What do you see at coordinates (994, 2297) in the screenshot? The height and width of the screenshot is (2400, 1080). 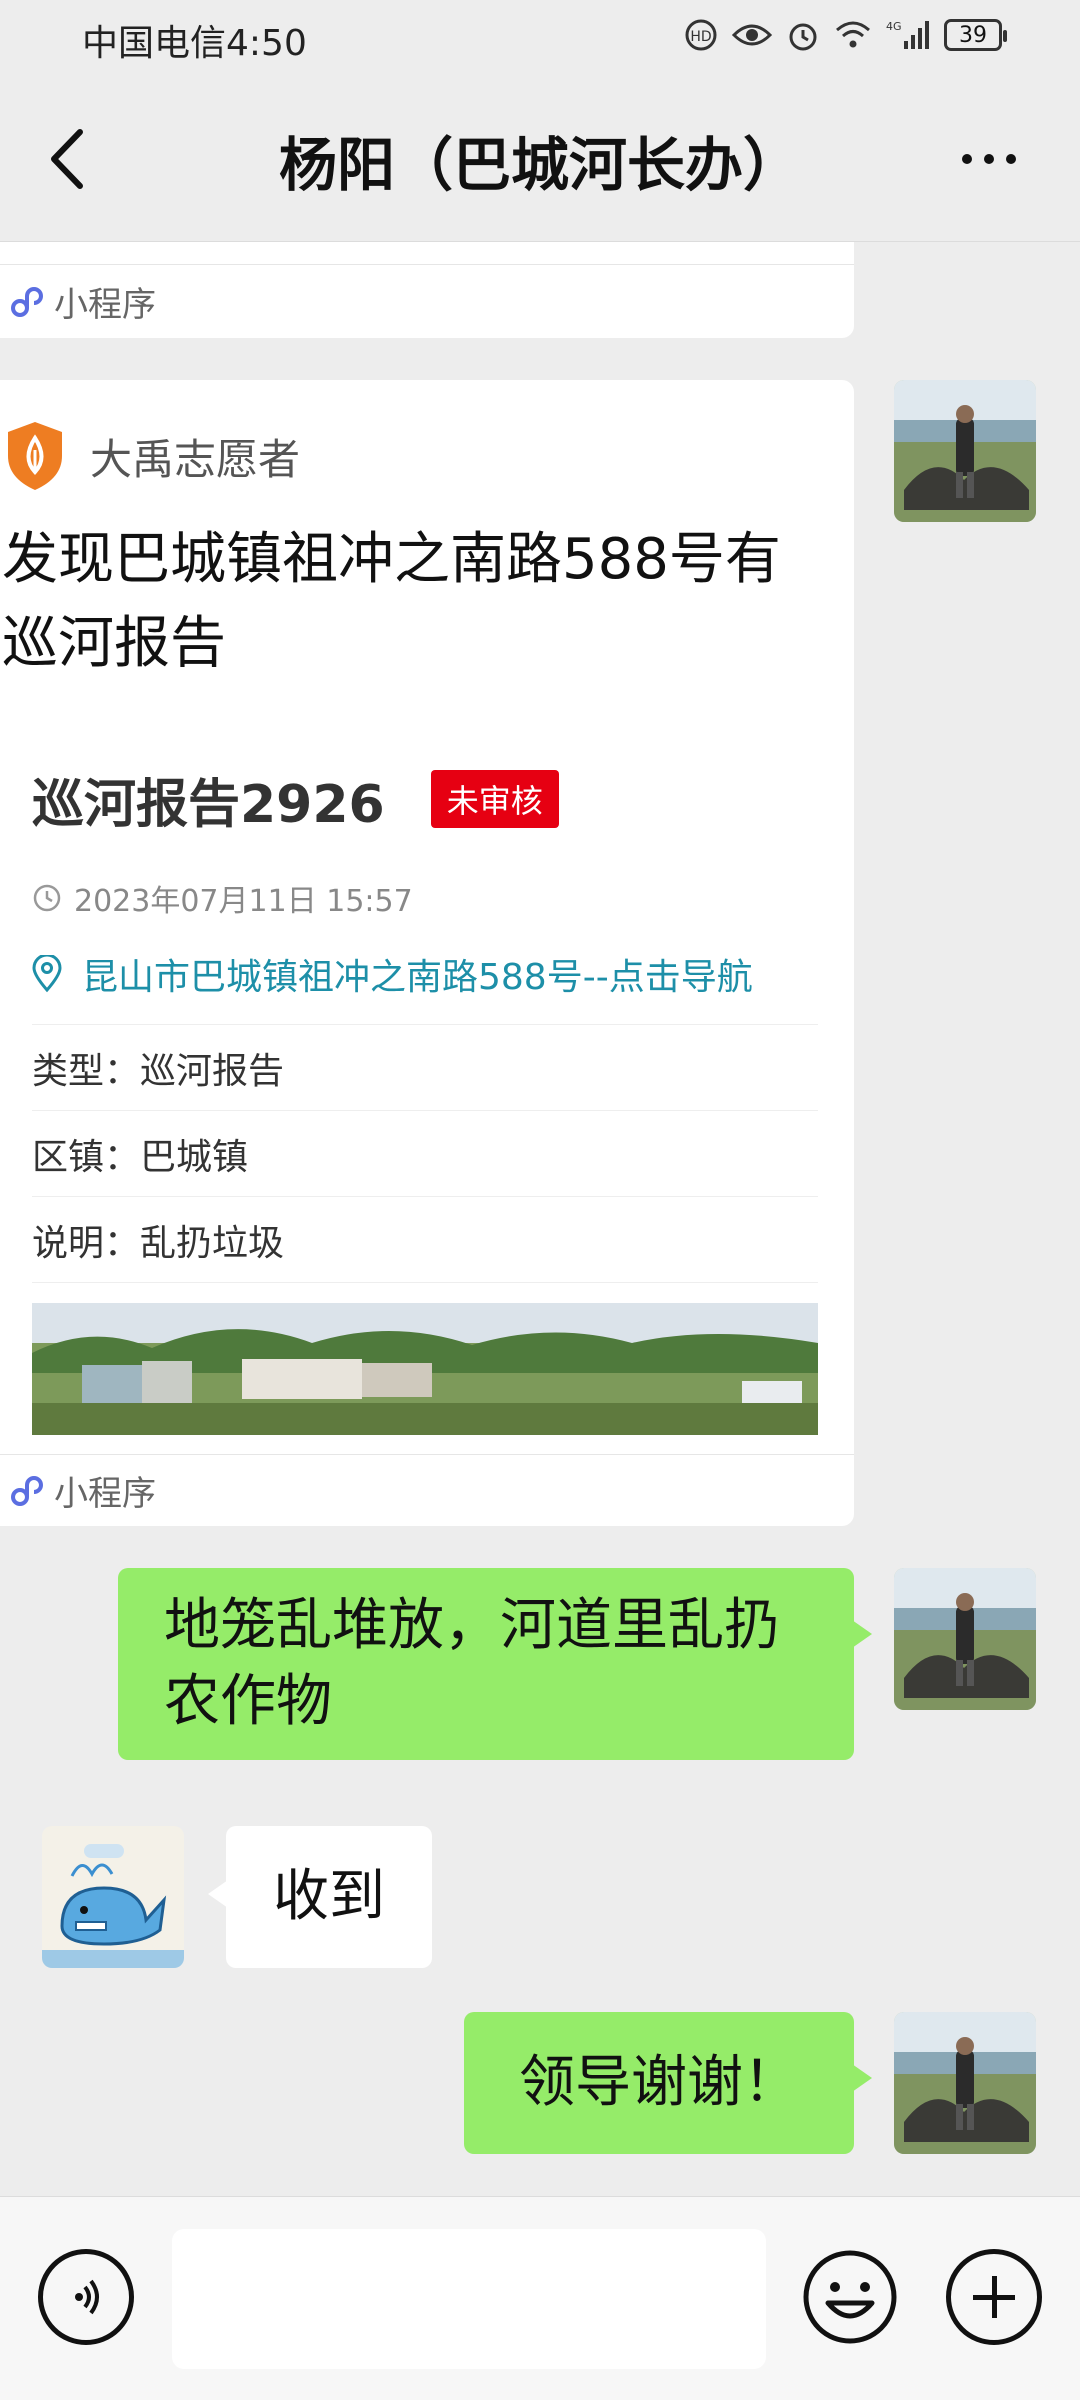 I see `plus-button` at bounding box center [994, 2297].